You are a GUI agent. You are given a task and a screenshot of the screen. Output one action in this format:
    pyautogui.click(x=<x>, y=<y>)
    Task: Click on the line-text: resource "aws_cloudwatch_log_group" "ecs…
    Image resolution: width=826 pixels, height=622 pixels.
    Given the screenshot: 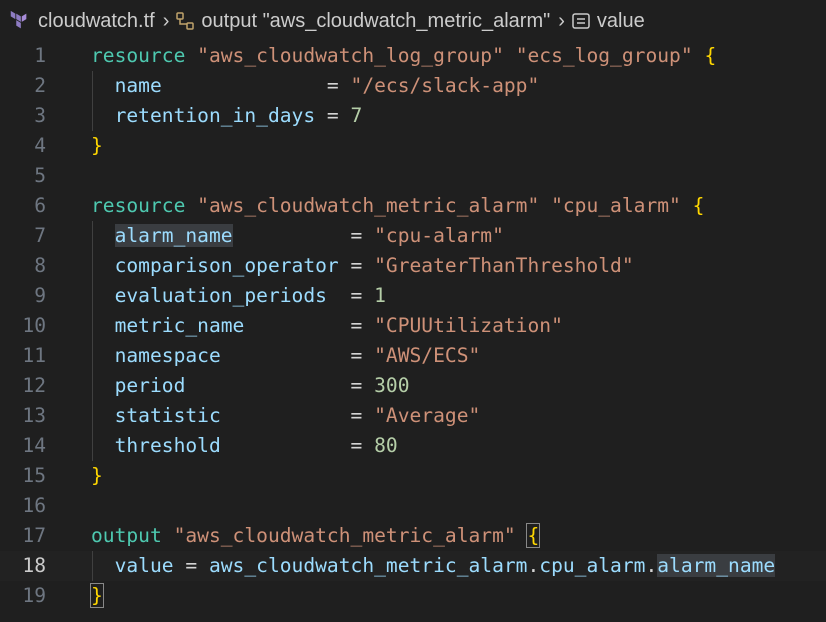 What is the action you would take?
    pyautogui.click(x=403, y=56)
    